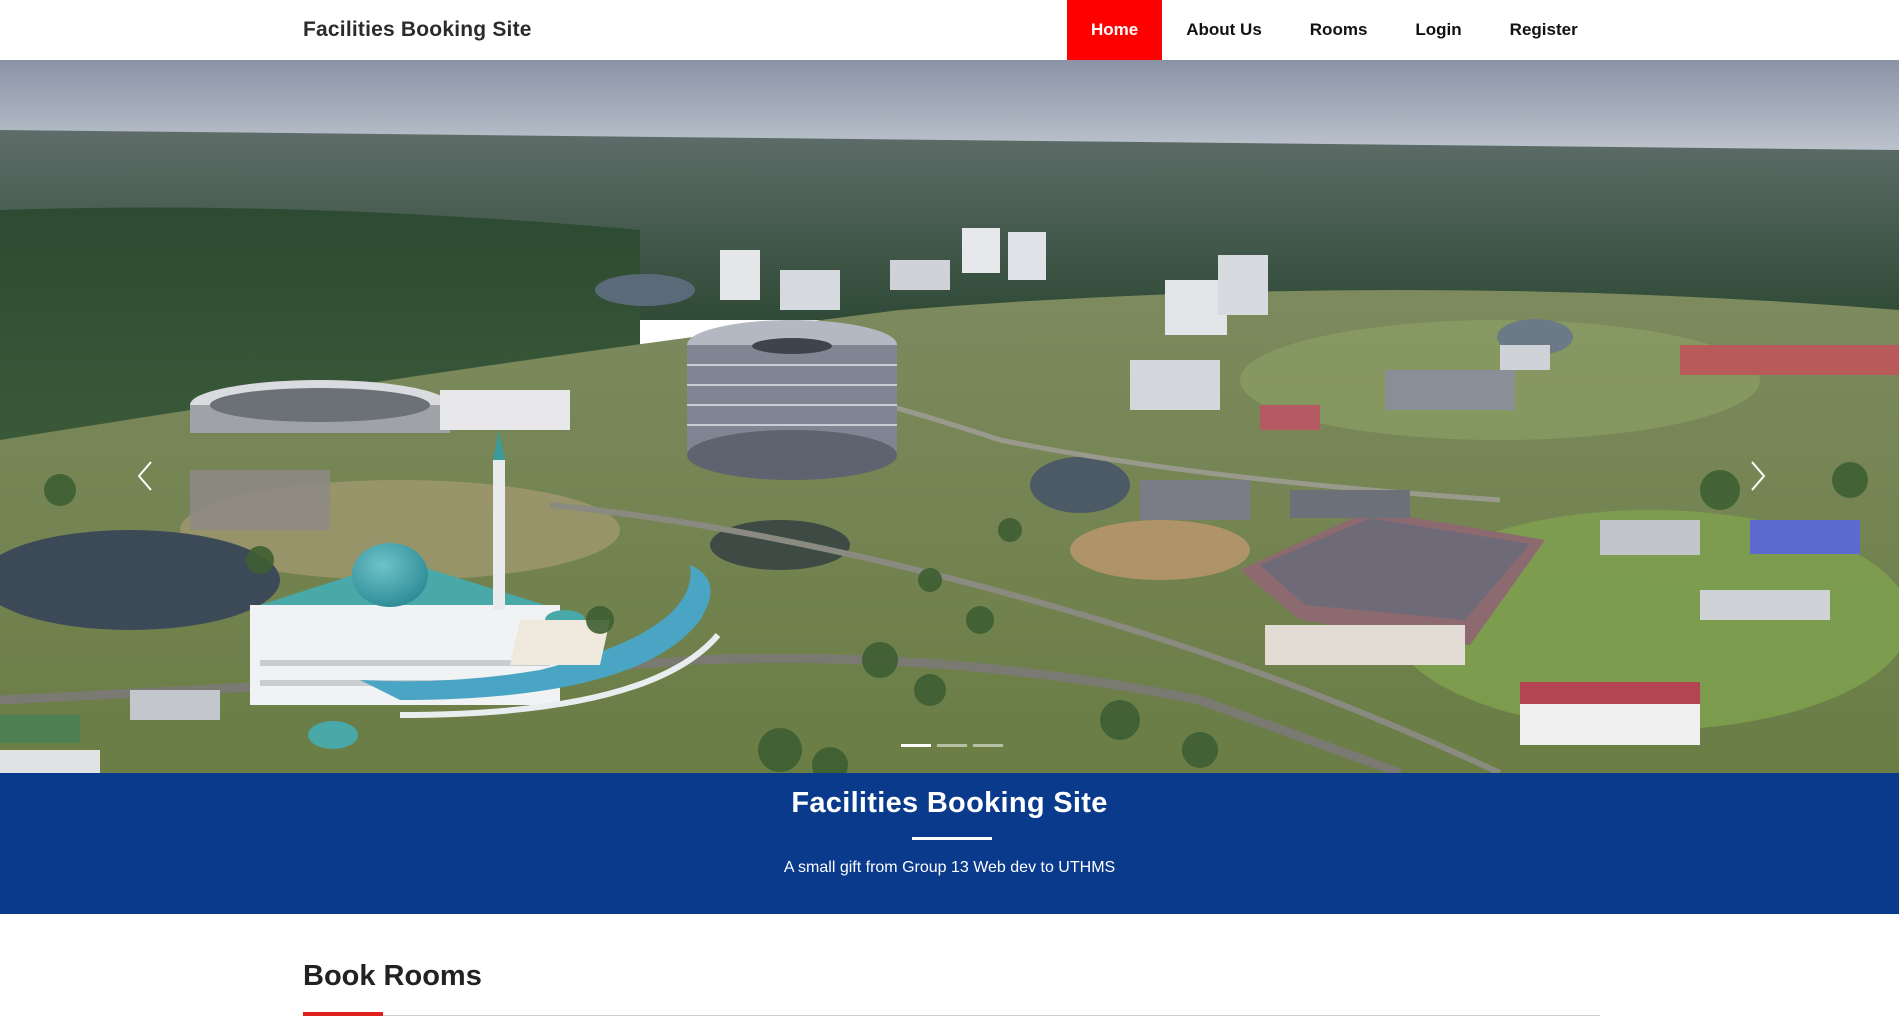  What do you see at coordinates (417, 30) in the screenshot?
I see `brand-link: Facilities Booking Site` at bounding box center [417, 30].